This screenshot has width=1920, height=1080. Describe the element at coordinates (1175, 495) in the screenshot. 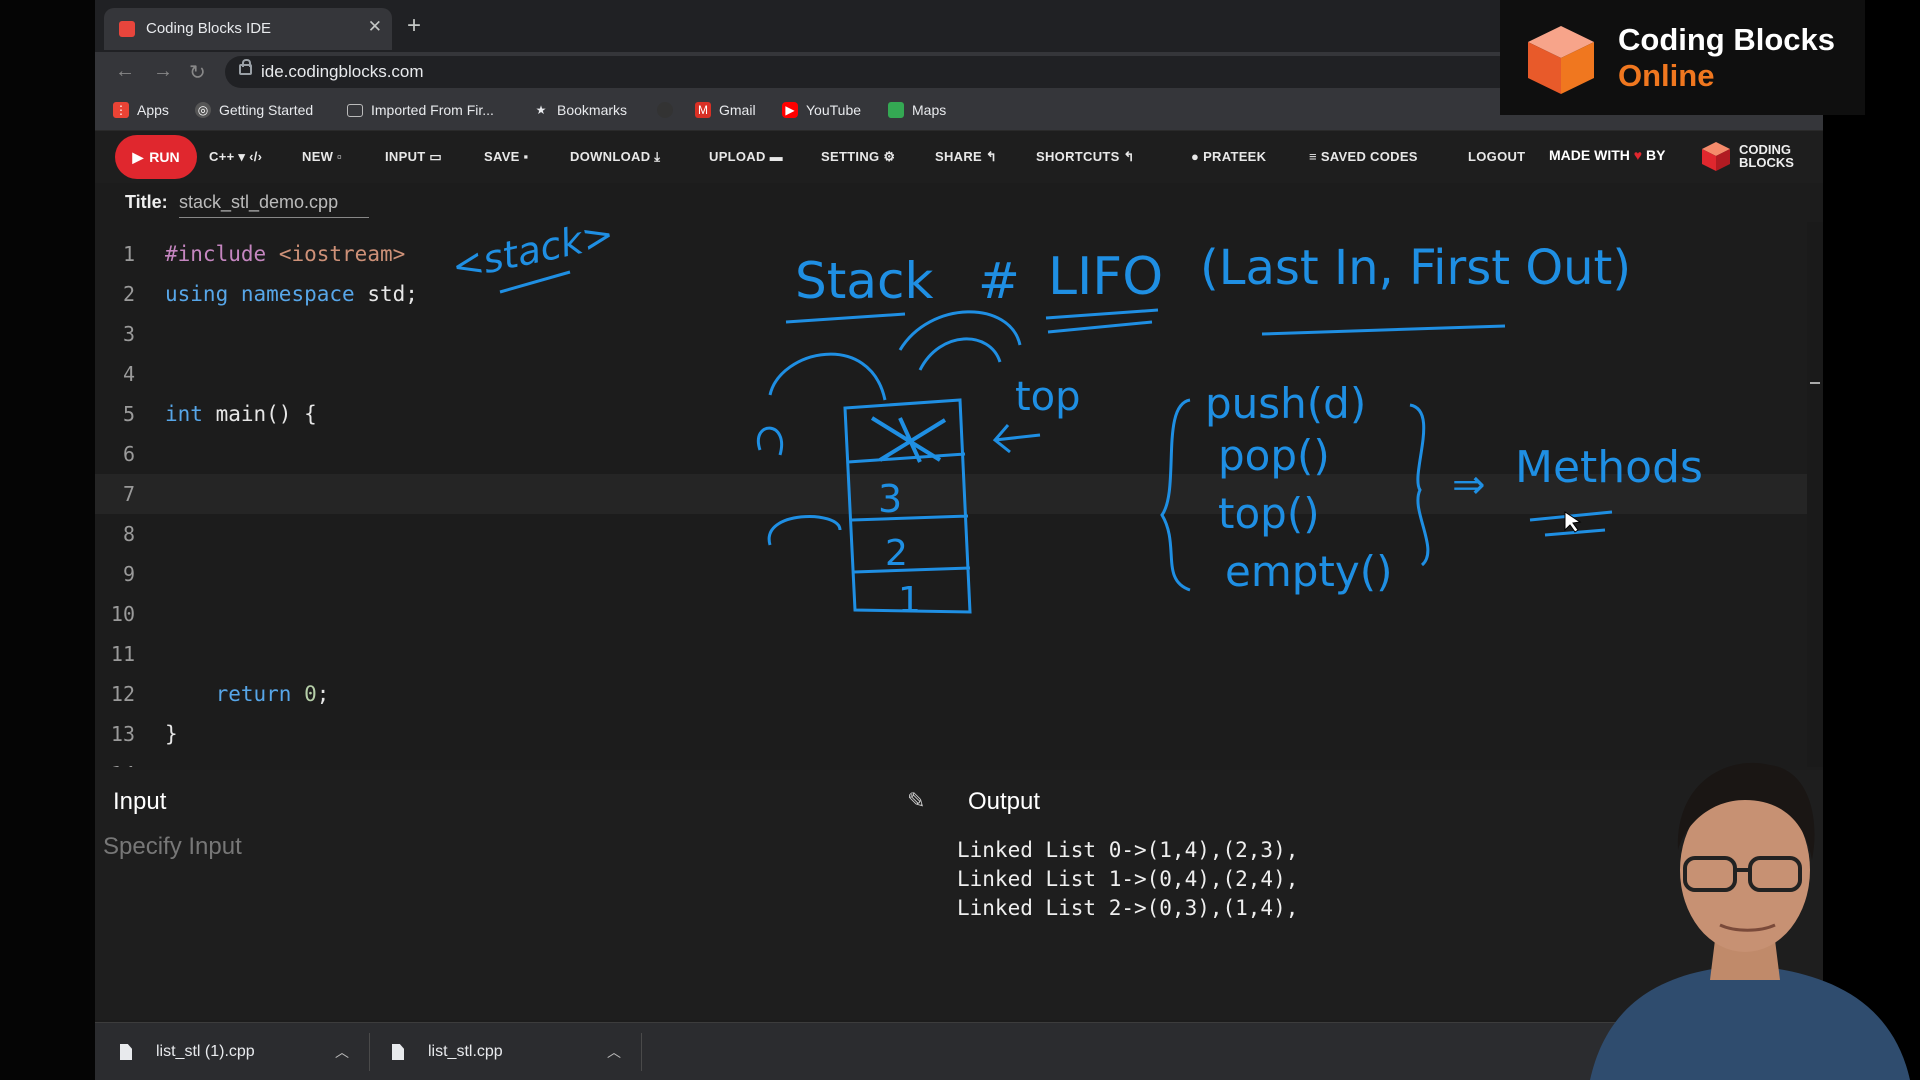

I see `left-brace` at that location.